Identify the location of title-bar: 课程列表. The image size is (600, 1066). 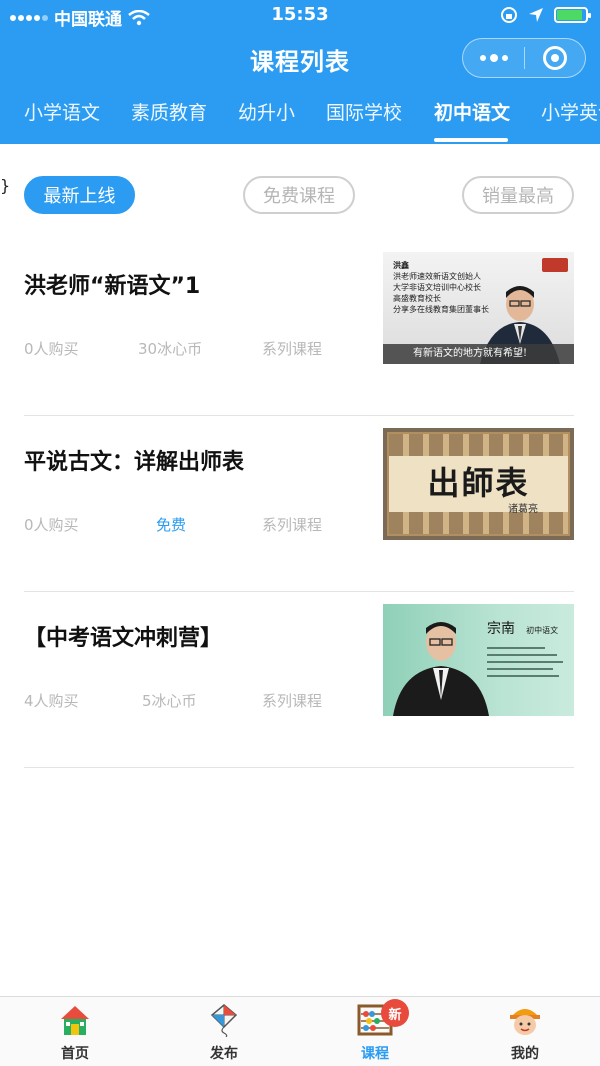
(300, 60).